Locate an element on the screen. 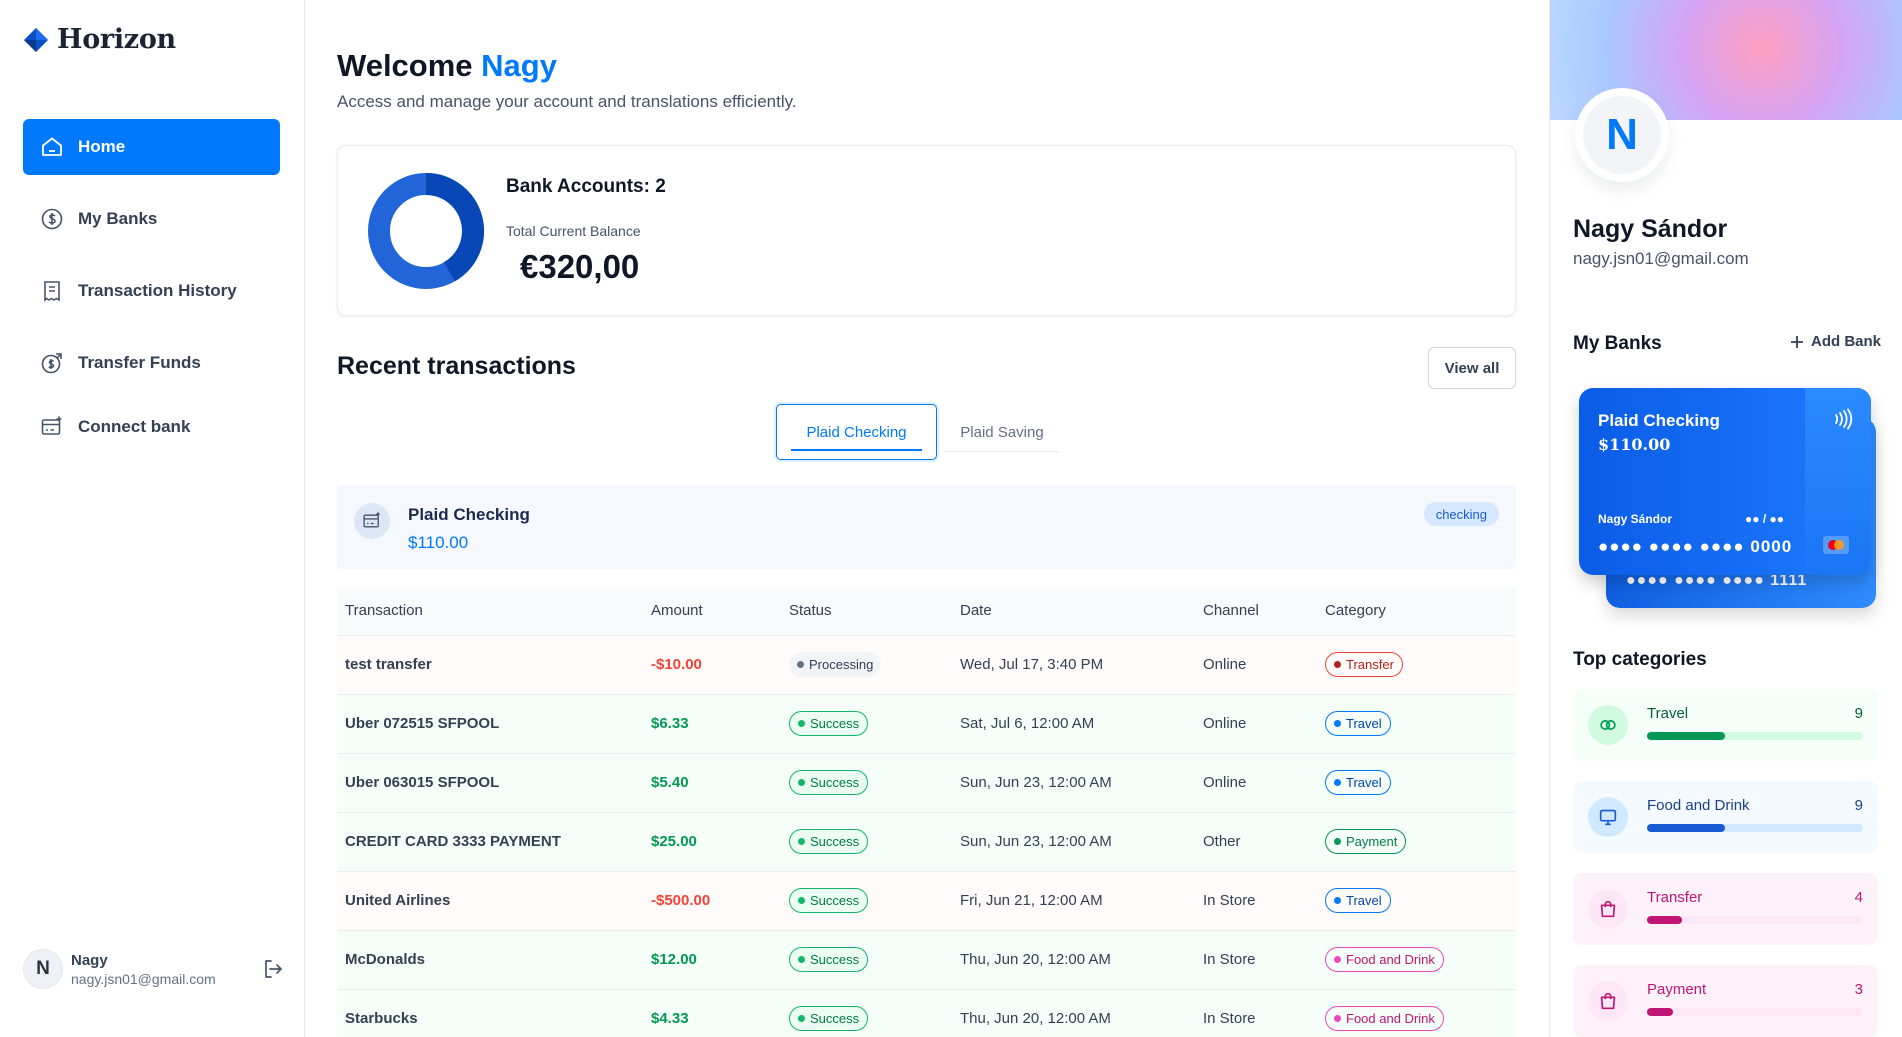  view-all-button: View all is located at coordinates (1472, 368).